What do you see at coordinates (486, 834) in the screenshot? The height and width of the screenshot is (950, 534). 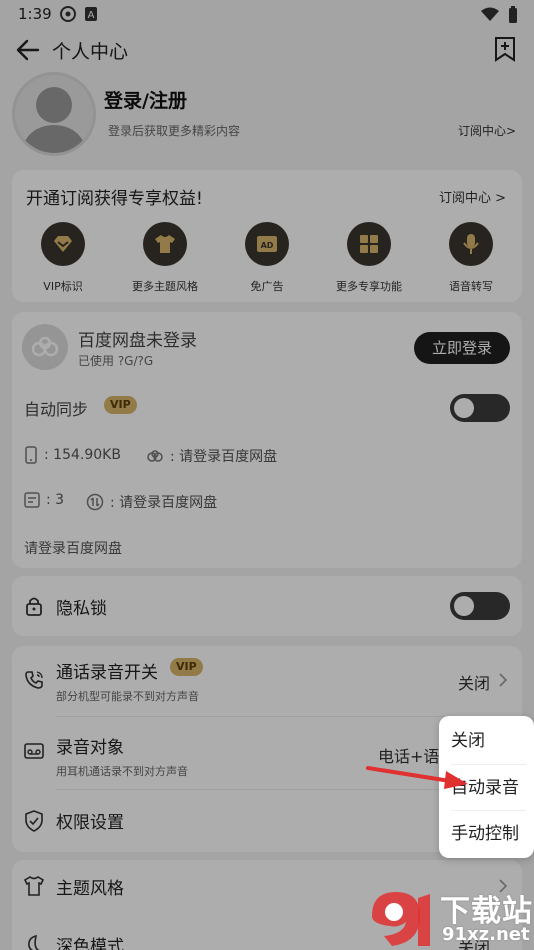 I see `popup-option-manual-control: 手动控制` at bounding box center [486, 834].